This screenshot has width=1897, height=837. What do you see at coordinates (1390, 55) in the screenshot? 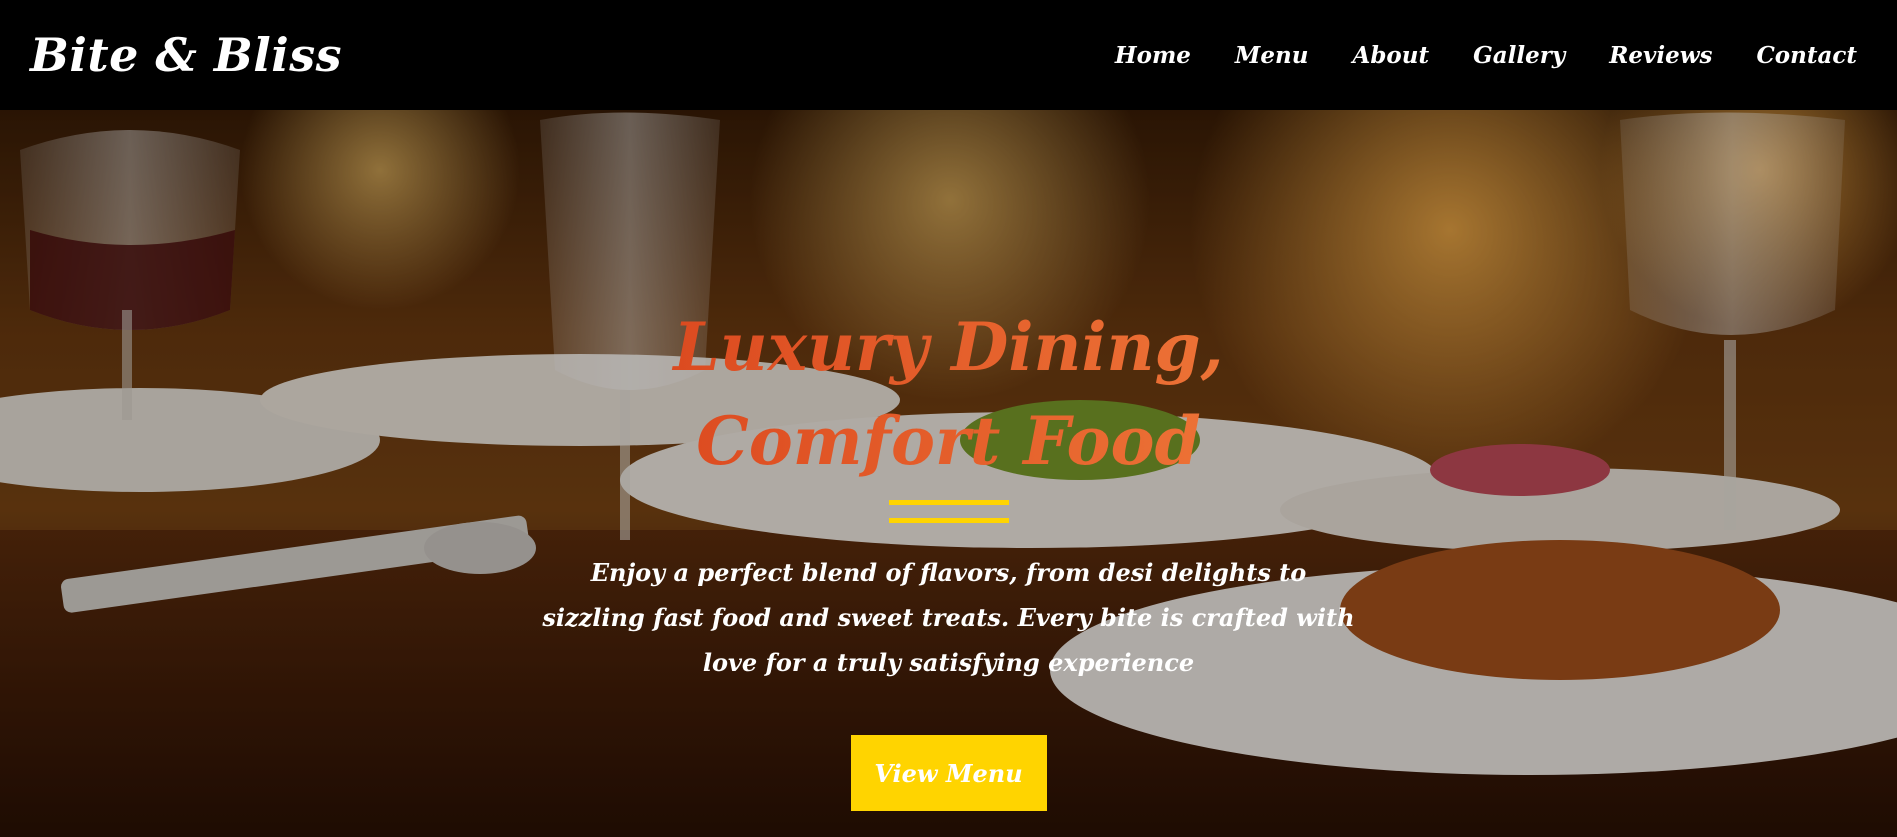
I see `nav-item-about: About` at bounding box center [1390, 55].